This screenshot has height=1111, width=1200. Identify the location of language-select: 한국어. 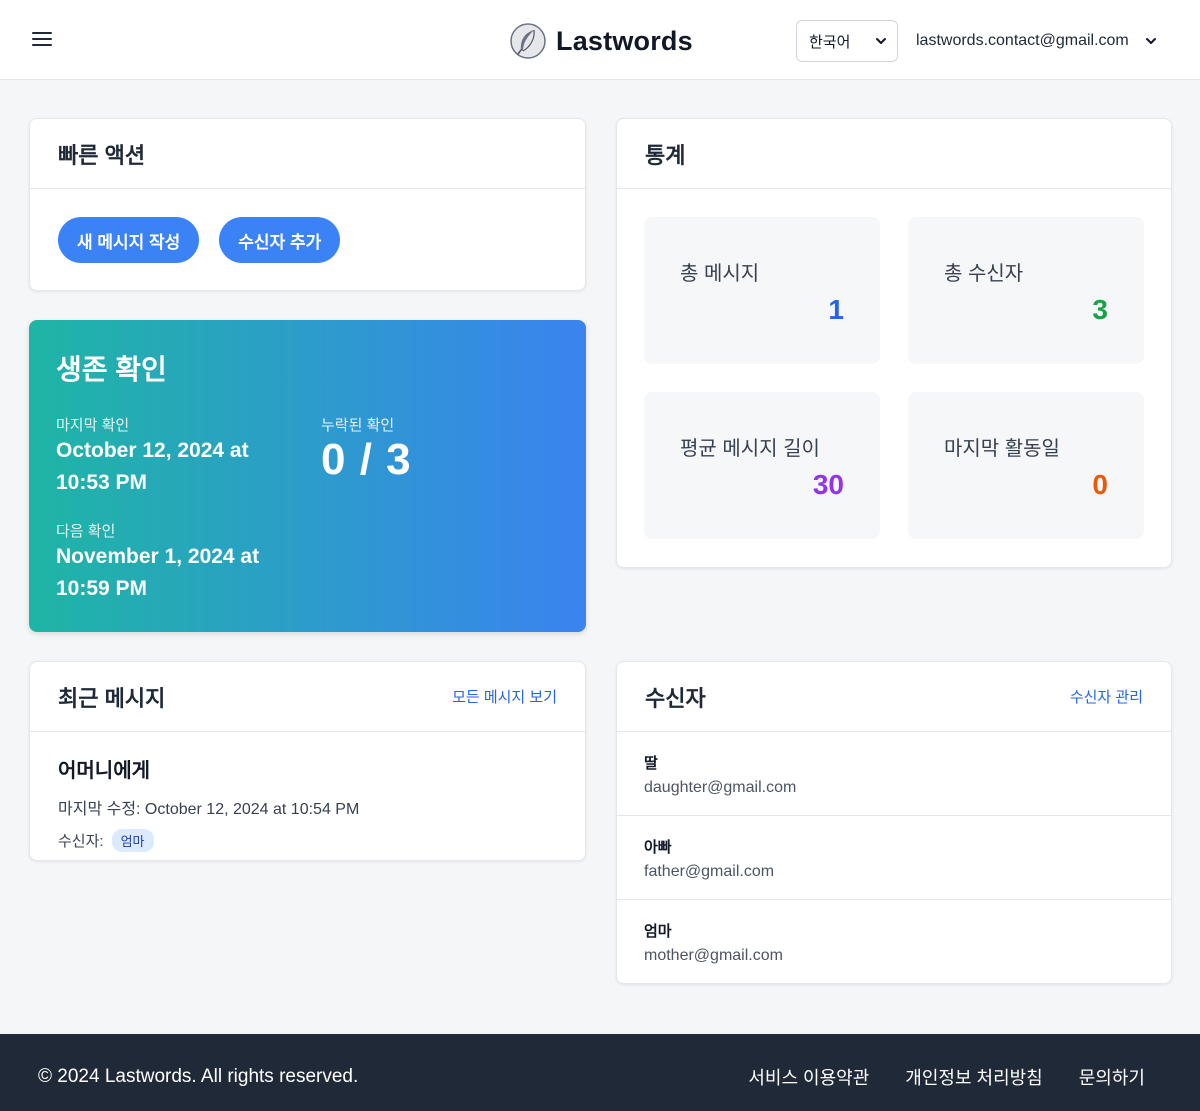
(847, 41).